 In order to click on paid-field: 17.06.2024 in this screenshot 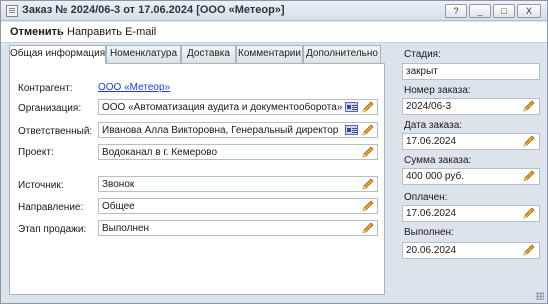, I will do `click(471, 213)`.